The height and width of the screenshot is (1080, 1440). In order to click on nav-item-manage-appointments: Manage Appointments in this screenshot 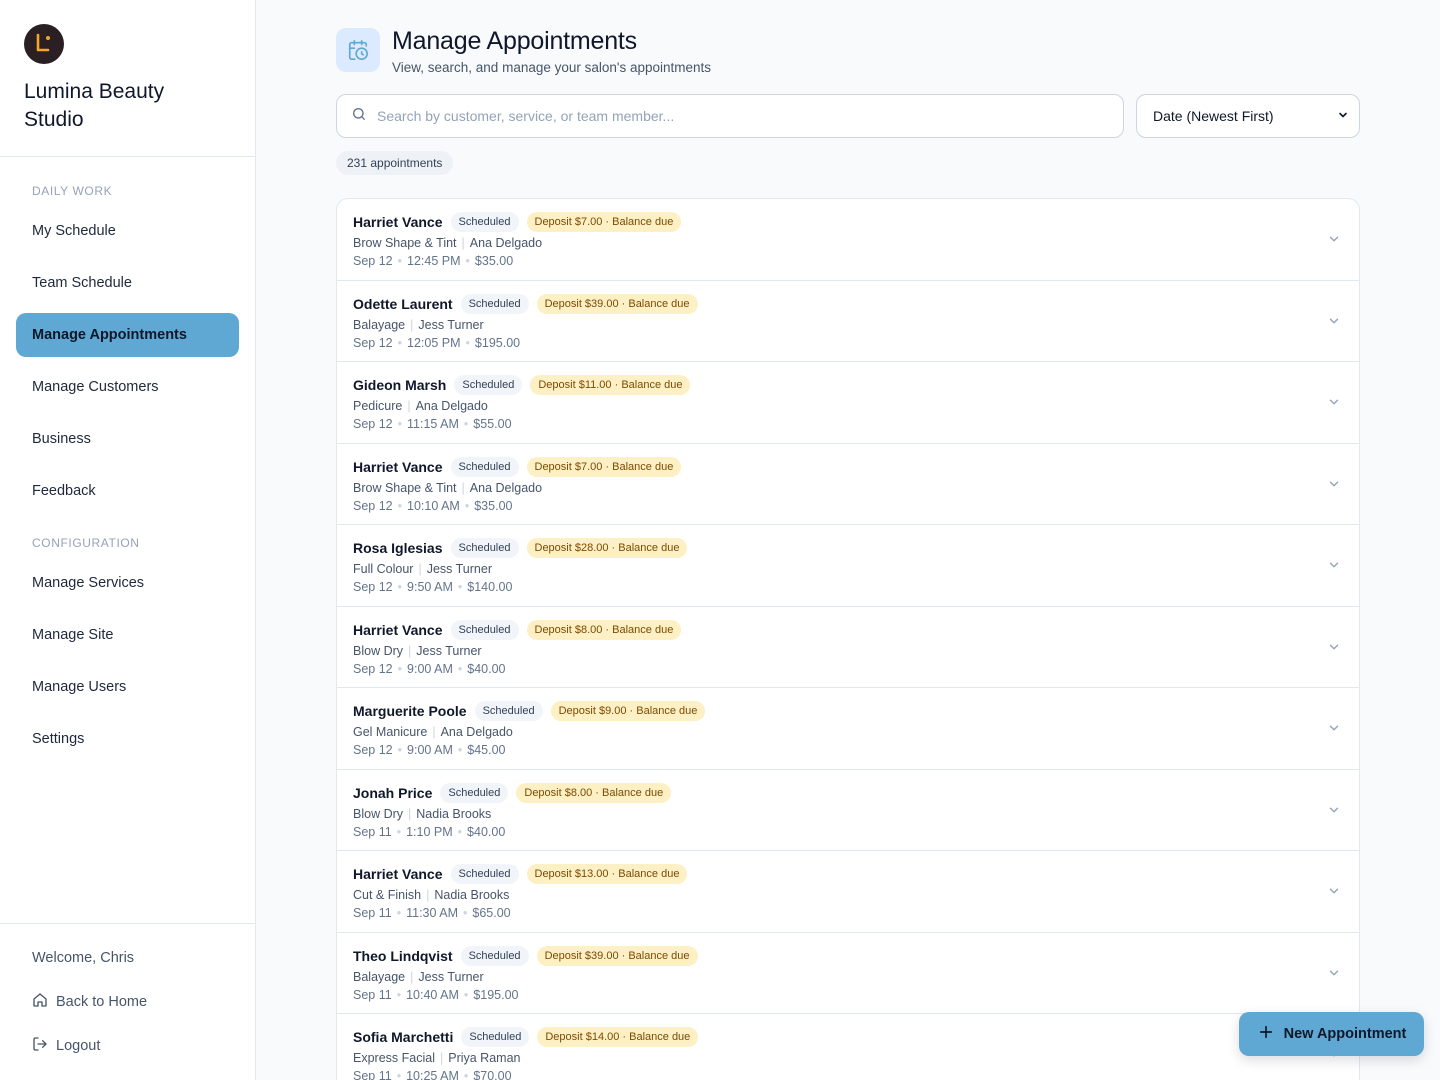, I will do `click(127, 335)`.